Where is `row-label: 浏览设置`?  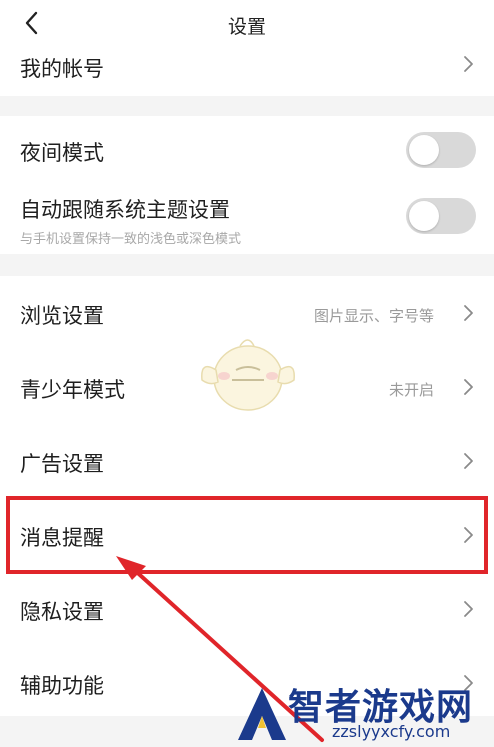
row-label: 浏览设置 is located at coordinates (62, 316).